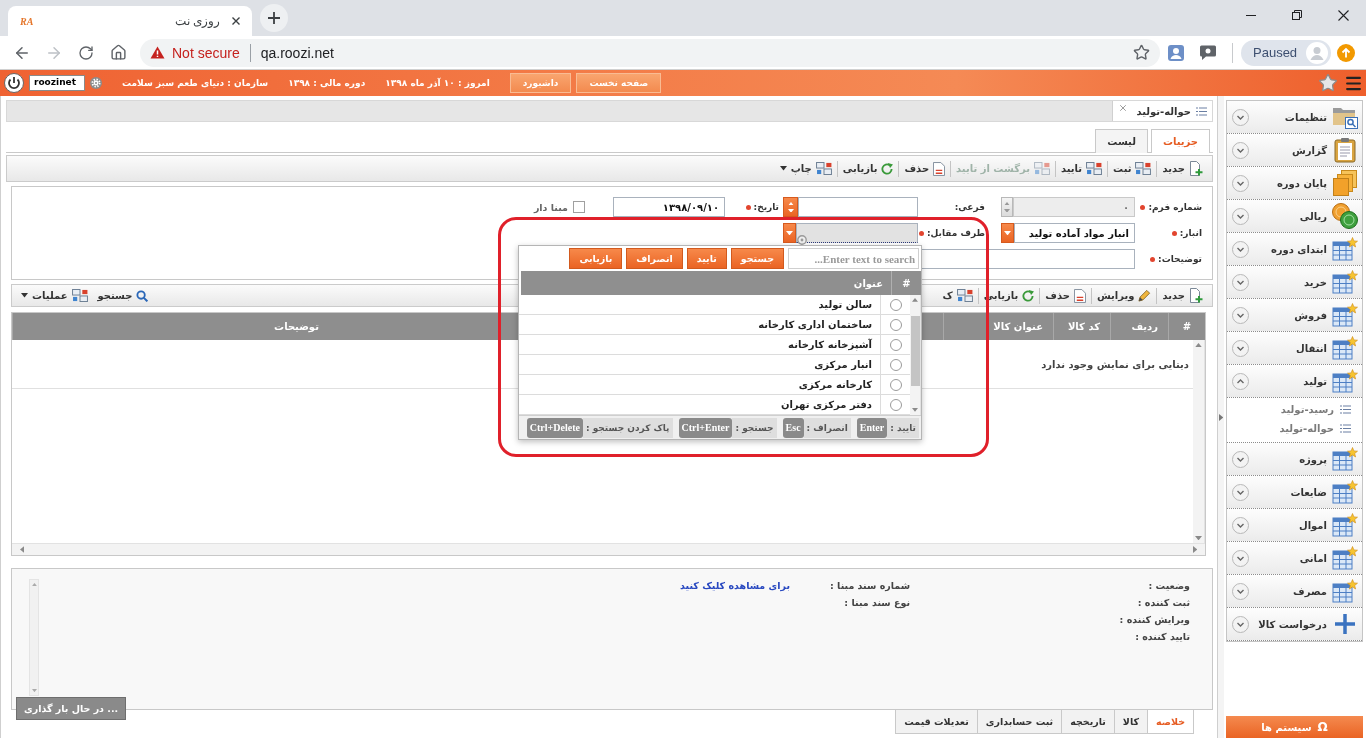  Describe the element at coordinates (1328, 83) in the screenshot. I see `star-icon` at that location.